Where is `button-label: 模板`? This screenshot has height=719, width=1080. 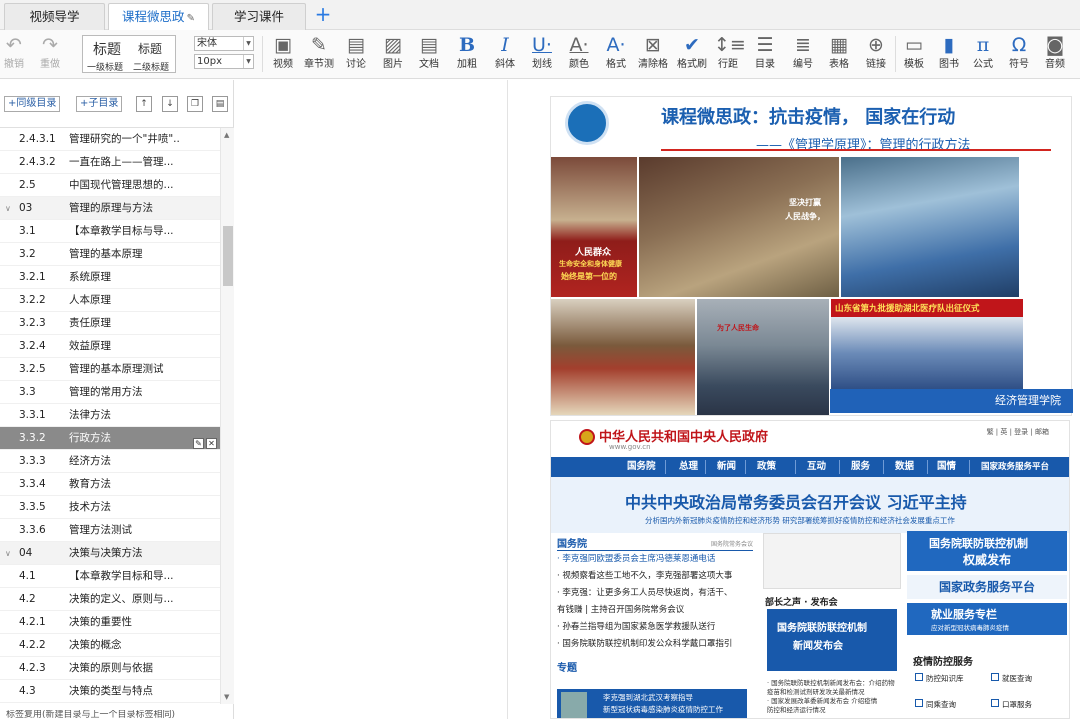 button-label: 模板 is located at coordinates (914, 64).